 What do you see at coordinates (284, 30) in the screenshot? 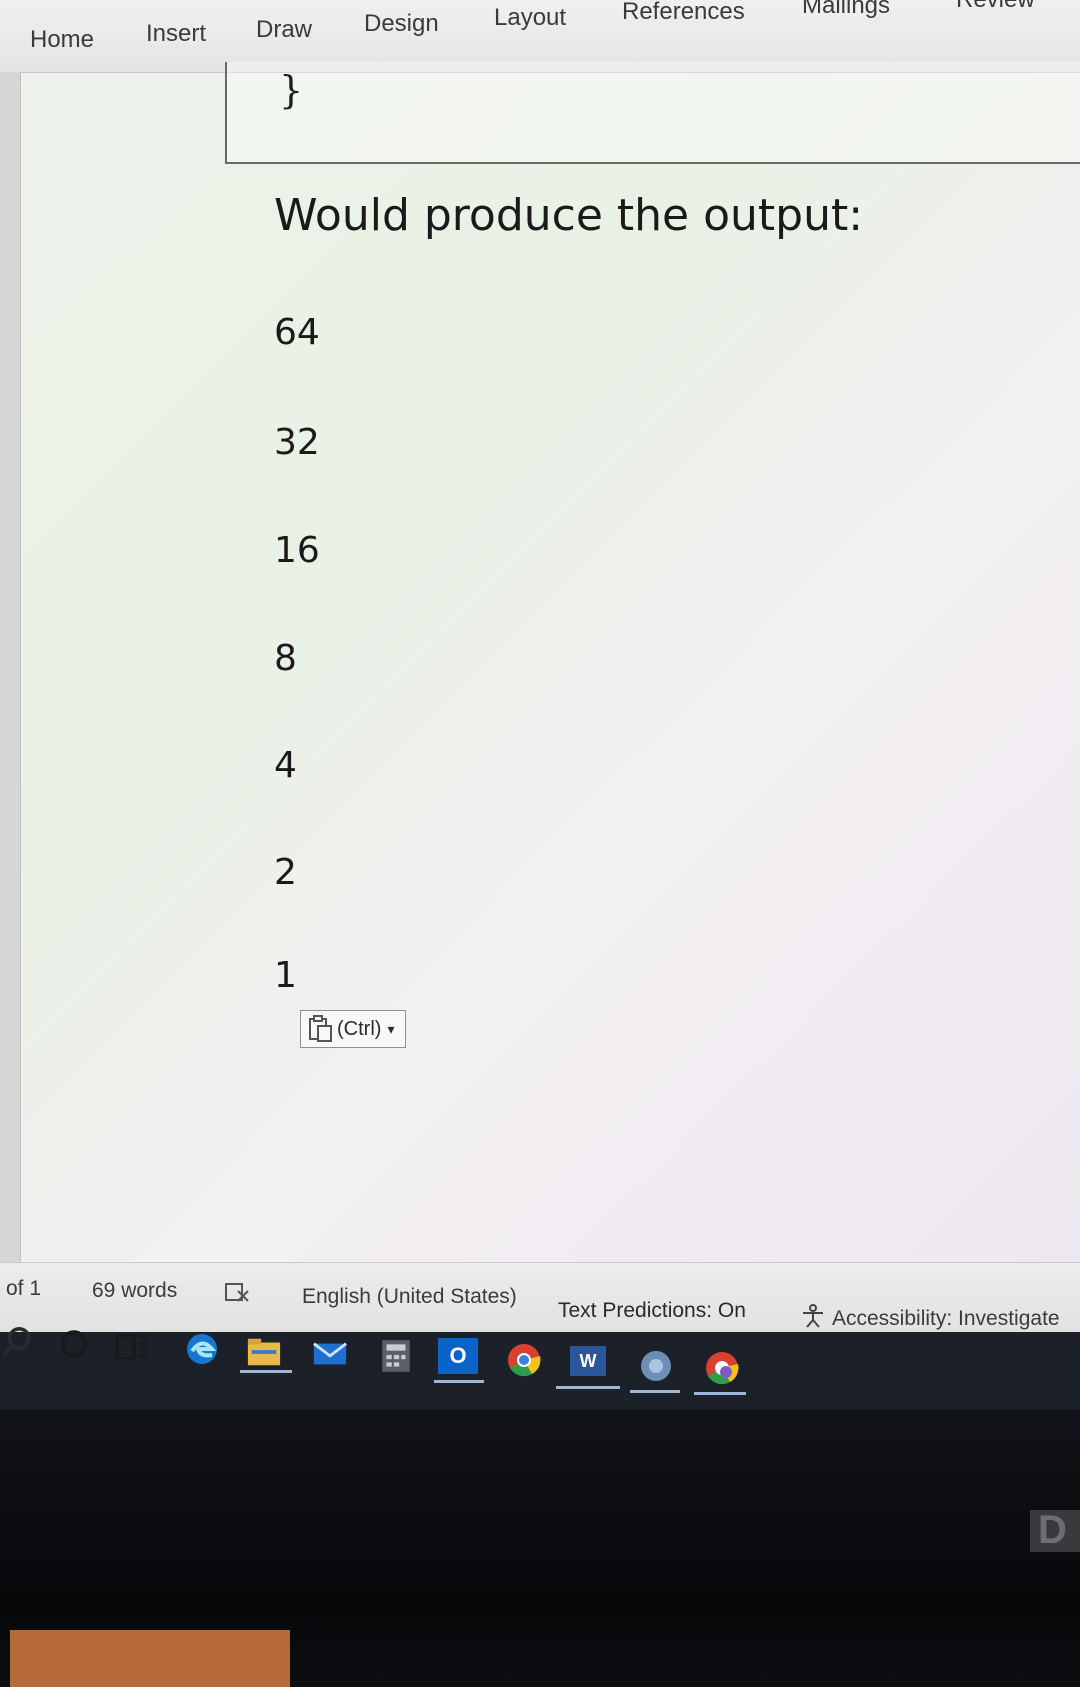
I see `tab-draw: Draw` at bounding box center [284, 30].